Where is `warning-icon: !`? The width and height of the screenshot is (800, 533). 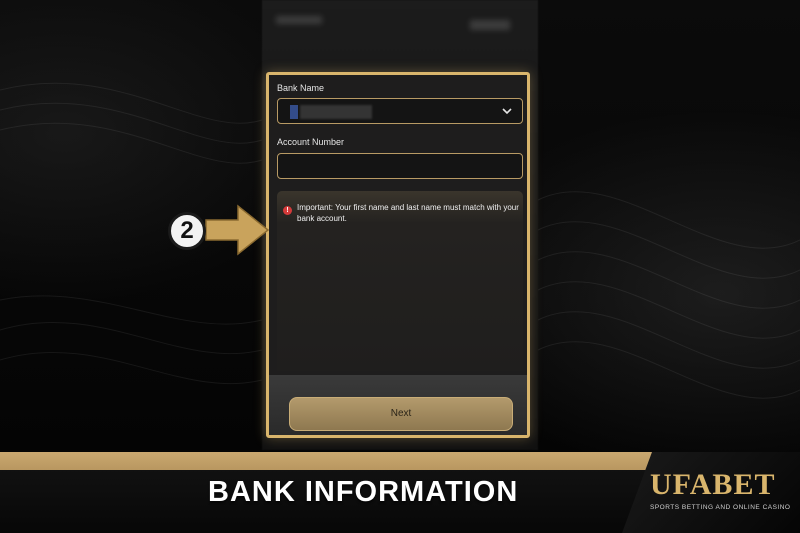 warning-icon: ! is located at coordinates (287, 210).